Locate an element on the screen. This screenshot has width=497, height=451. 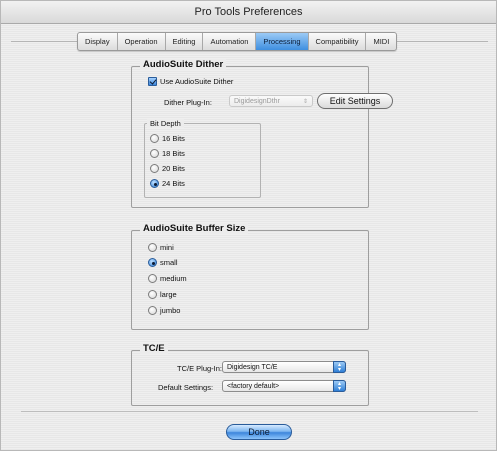
buffer-mini: mini is located at coordinates (161, 247).